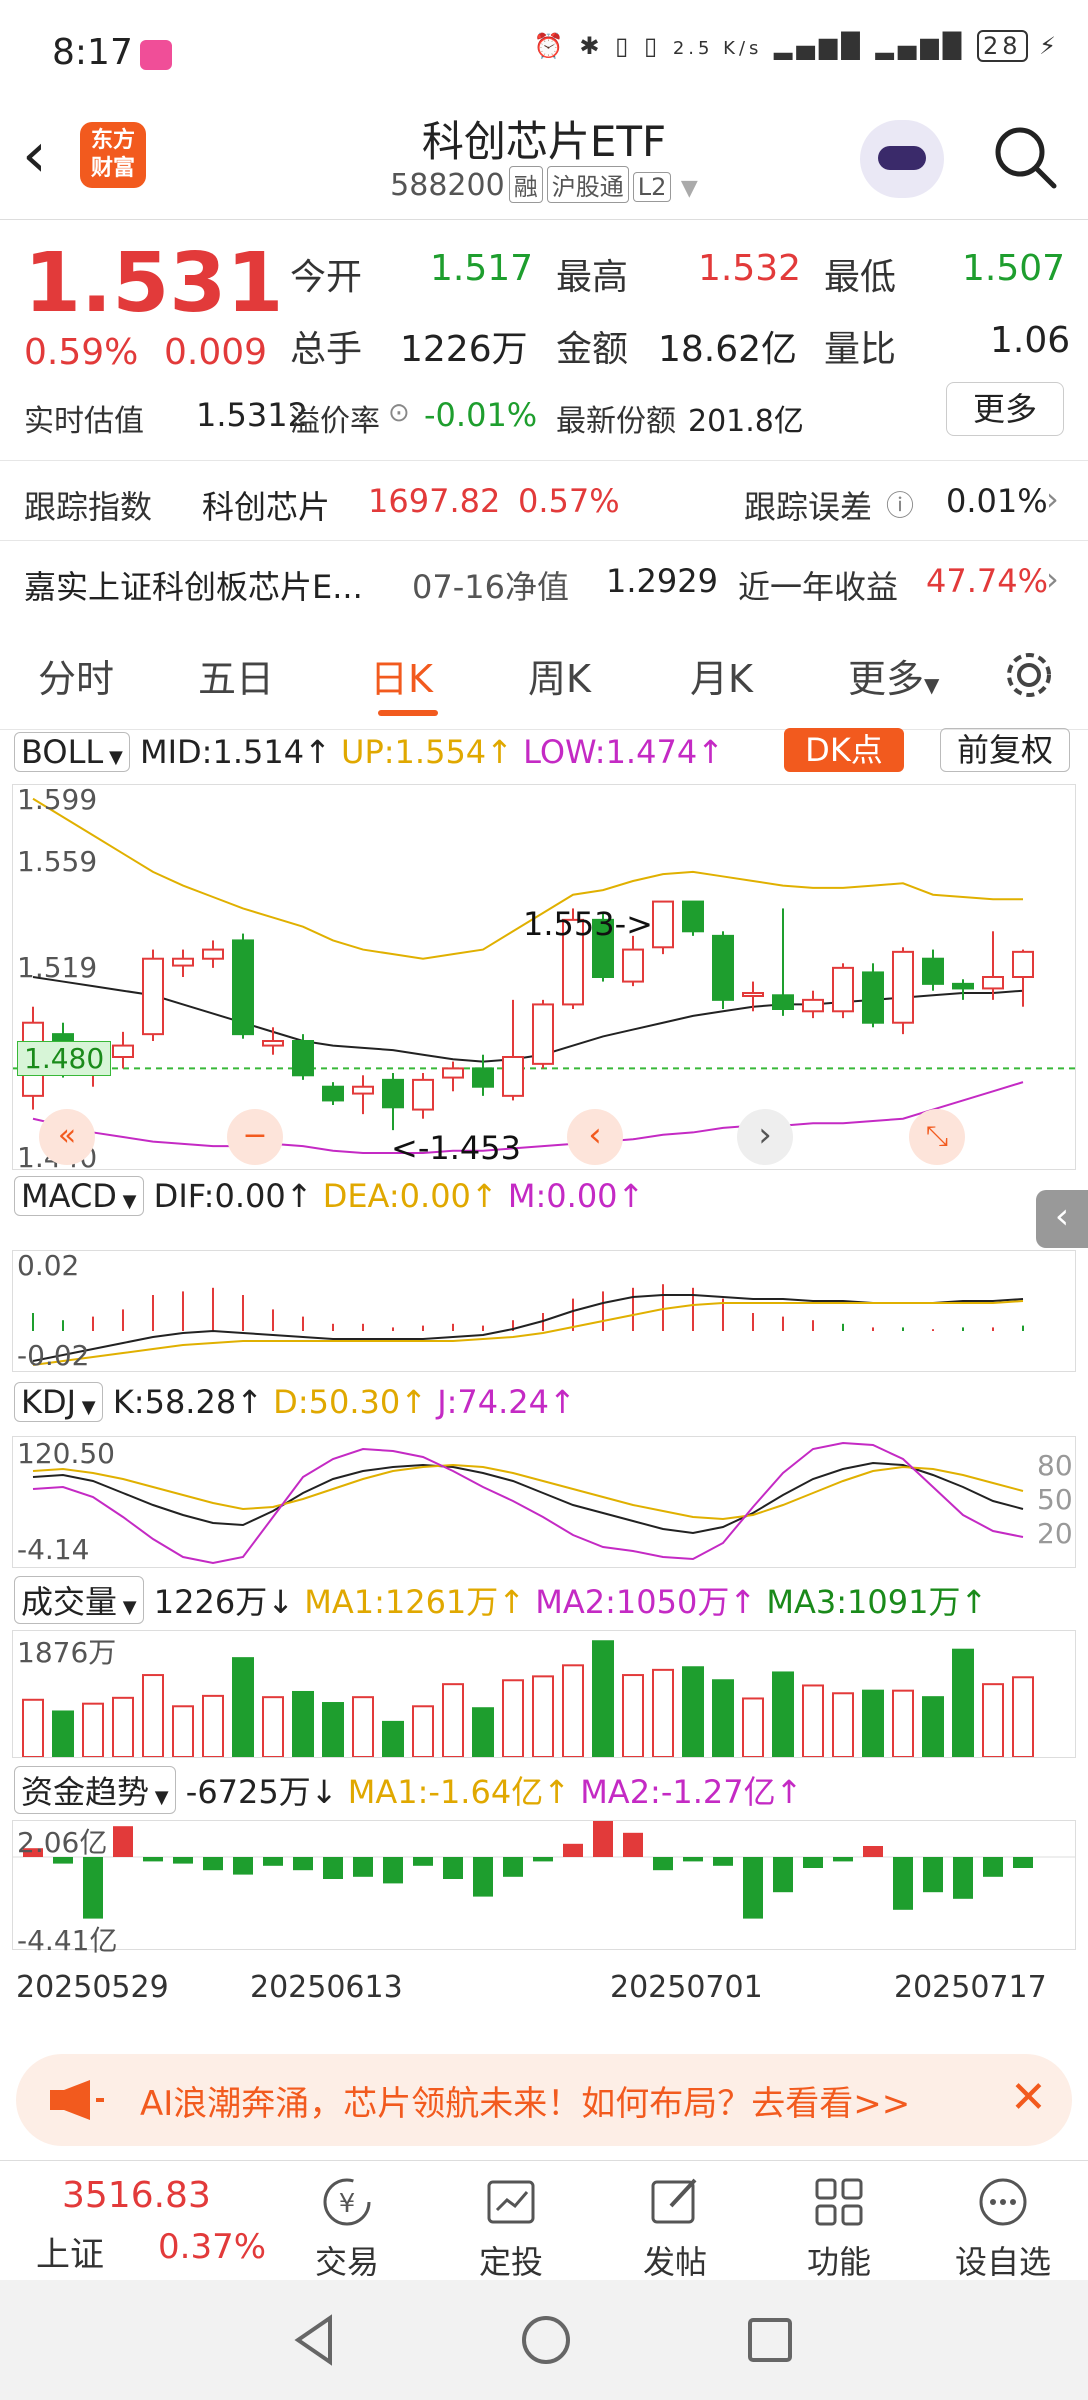 The height and width of the screenshot is (2400, 1088). What do you see at coordinates (347, 2227) in the screenshot?
I see `trade-button: ¥ 交易` at bounding box center [347, 2227].